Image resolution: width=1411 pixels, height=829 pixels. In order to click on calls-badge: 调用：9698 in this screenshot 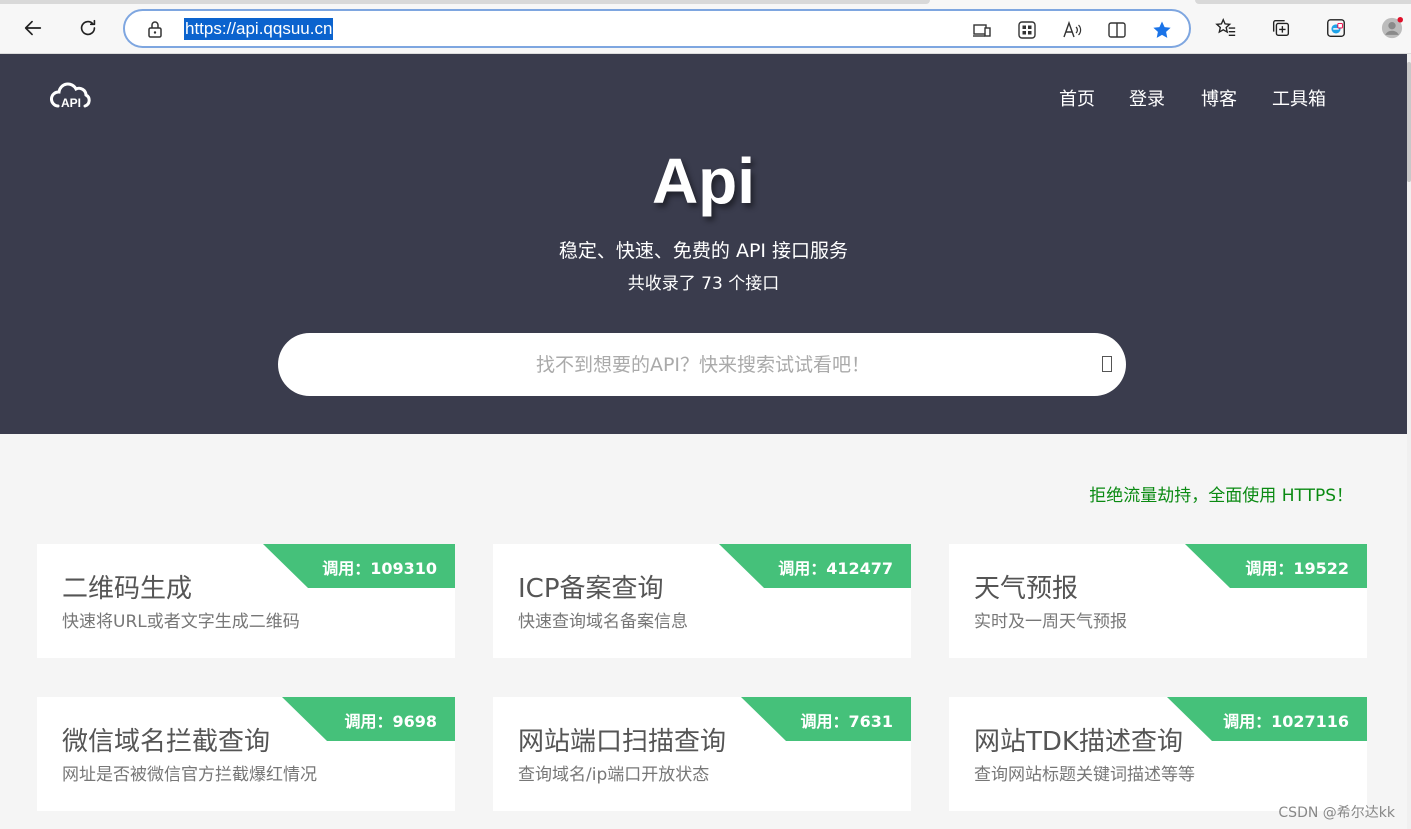, I will do `click(368, 719)`.